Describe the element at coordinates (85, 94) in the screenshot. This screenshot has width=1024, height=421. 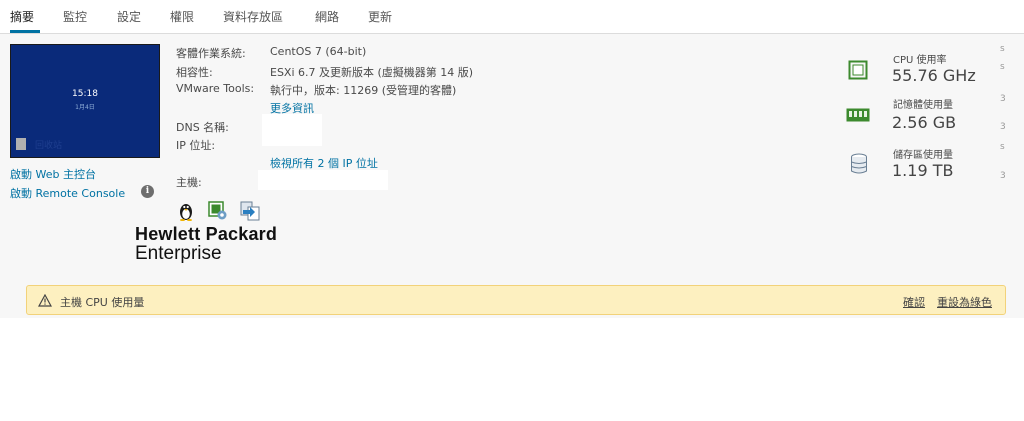
I see `console-clock: 15:18` at that location.